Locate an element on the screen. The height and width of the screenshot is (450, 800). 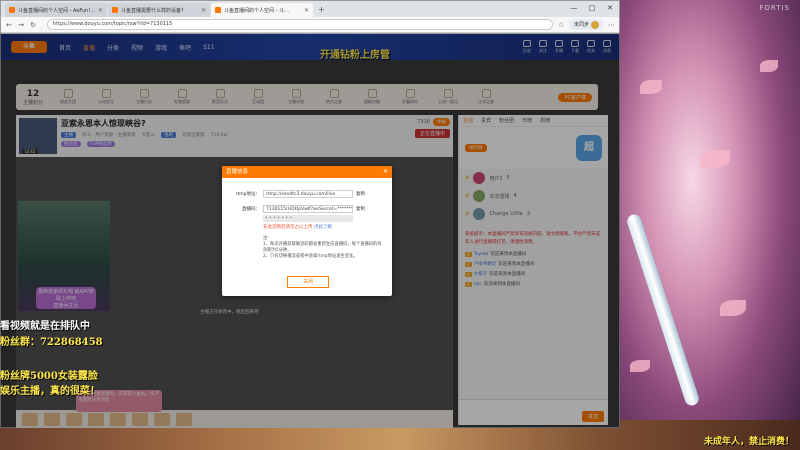
maximize-button: □ is located at coordinates (592, 9).